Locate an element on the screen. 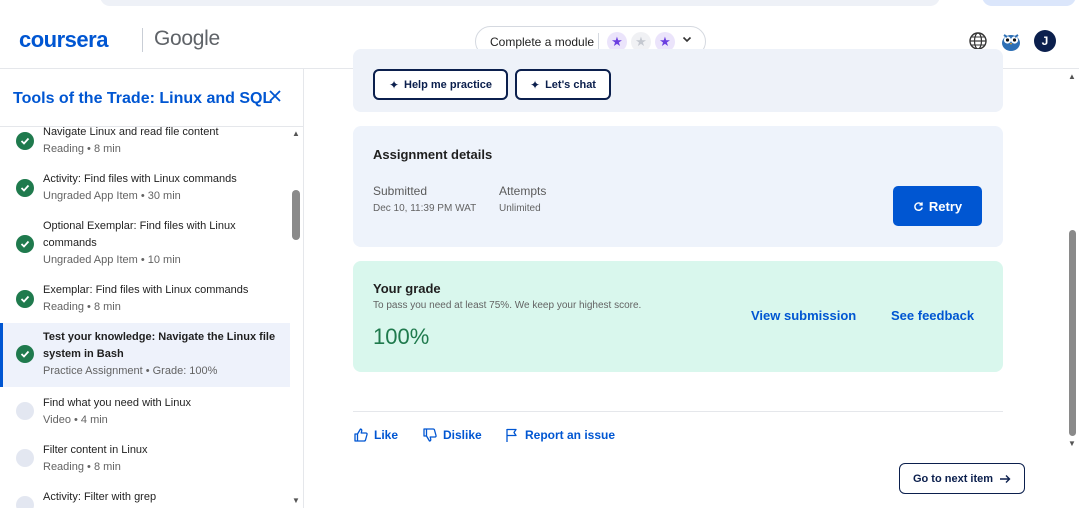  main-scroll-up-arrow: ▲ is located at coordinates (1072, 76).